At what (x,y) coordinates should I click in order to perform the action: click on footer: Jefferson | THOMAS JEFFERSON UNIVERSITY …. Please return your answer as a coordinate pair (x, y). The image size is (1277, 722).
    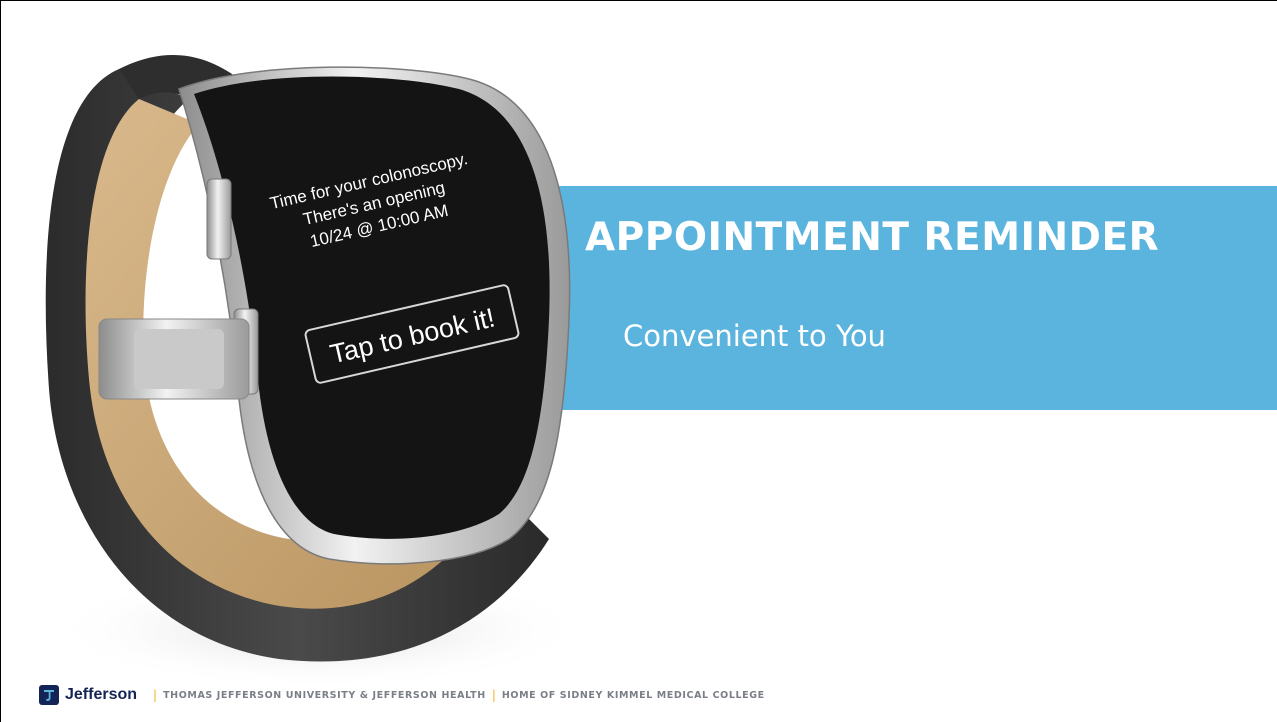
    Looking at the image, I should click on (402, 695).